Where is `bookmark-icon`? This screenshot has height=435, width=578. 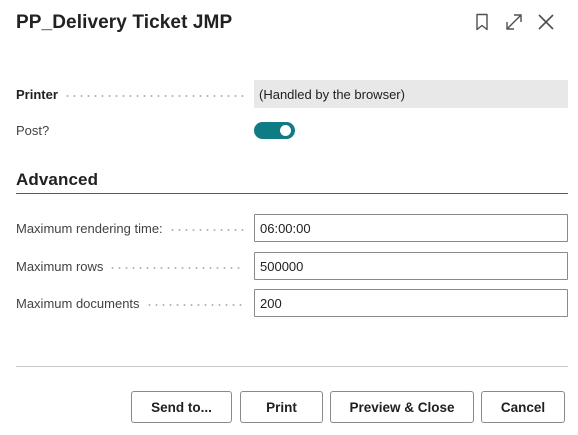 bookmark-icon is located at coordinates (482, 22).